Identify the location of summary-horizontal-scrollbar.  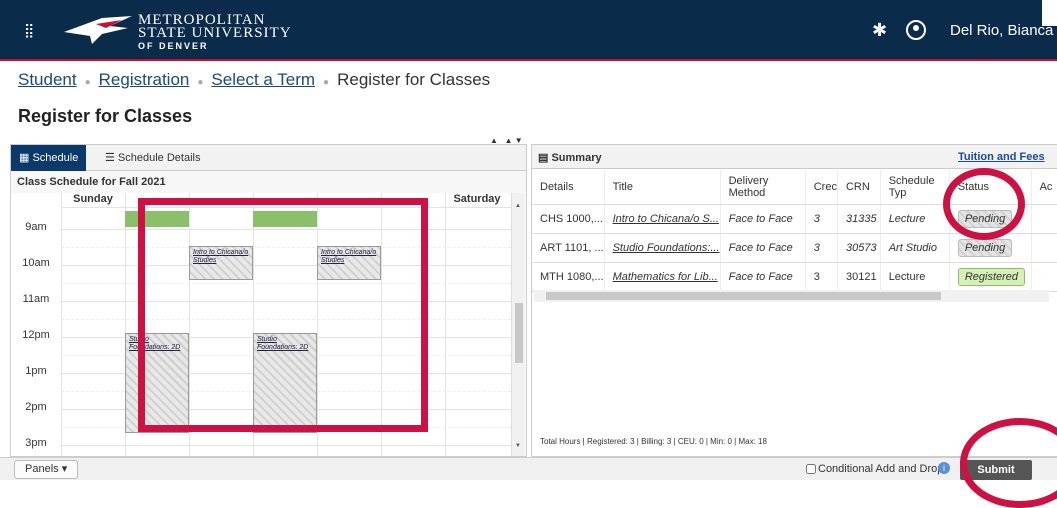
(791, 296).